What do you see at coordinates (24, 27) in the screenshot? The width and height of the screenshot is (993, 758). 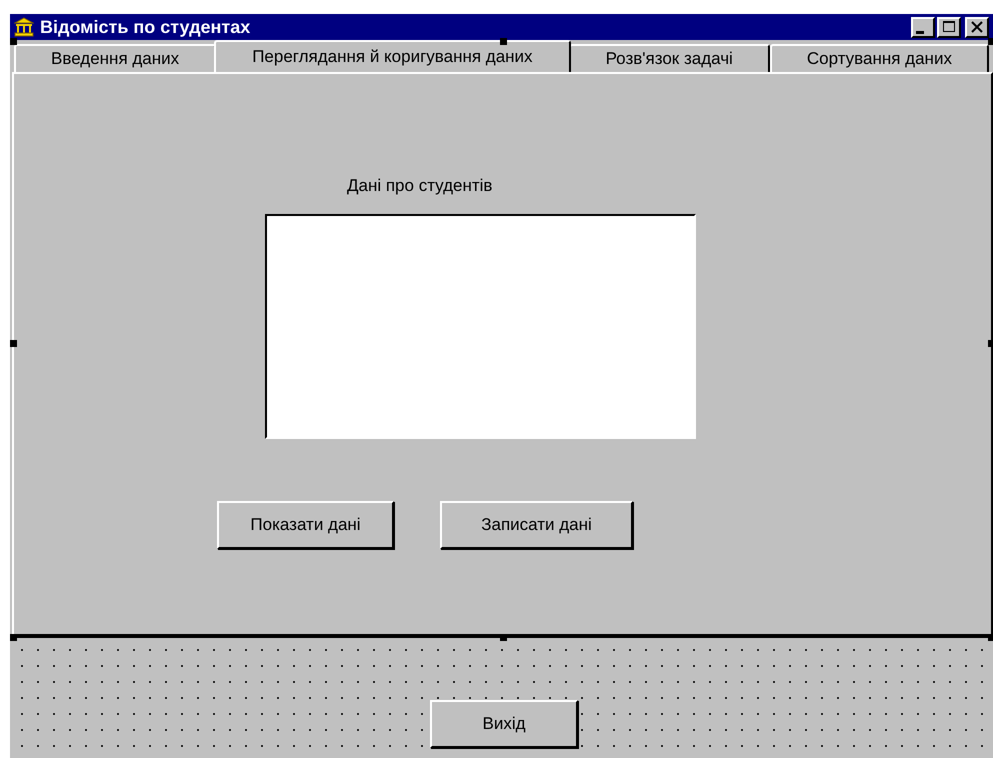 I see `building-icon` at bounding box center [24, 27].